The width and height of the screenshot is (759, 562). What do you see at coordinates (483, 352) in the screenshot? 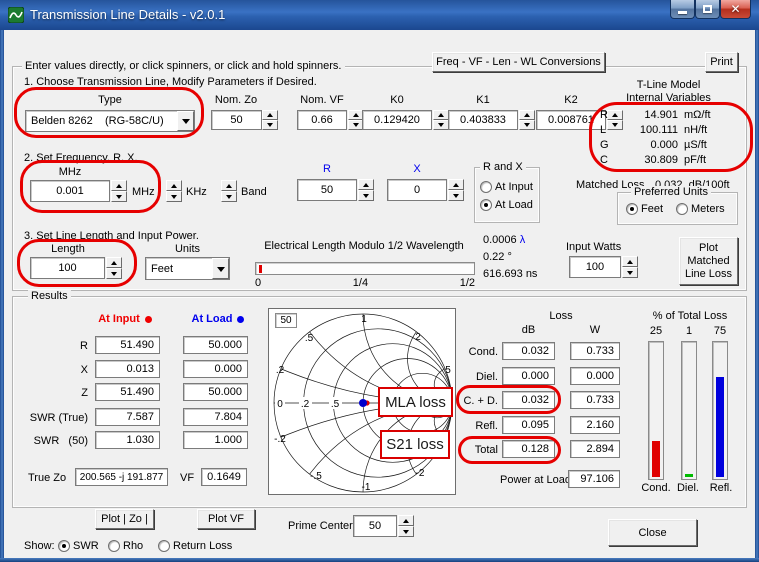
I see `loss-row-label: Cond.` at bounding box center [483, 352].